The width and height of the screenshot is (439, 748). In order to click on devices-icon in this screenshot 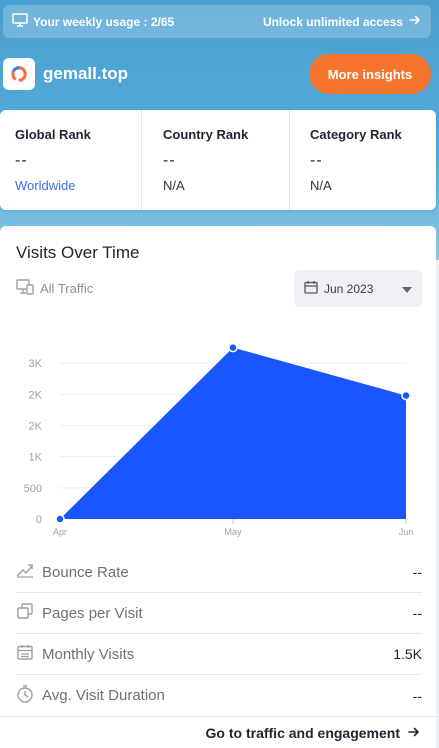, I will do `click(25, 288)`.